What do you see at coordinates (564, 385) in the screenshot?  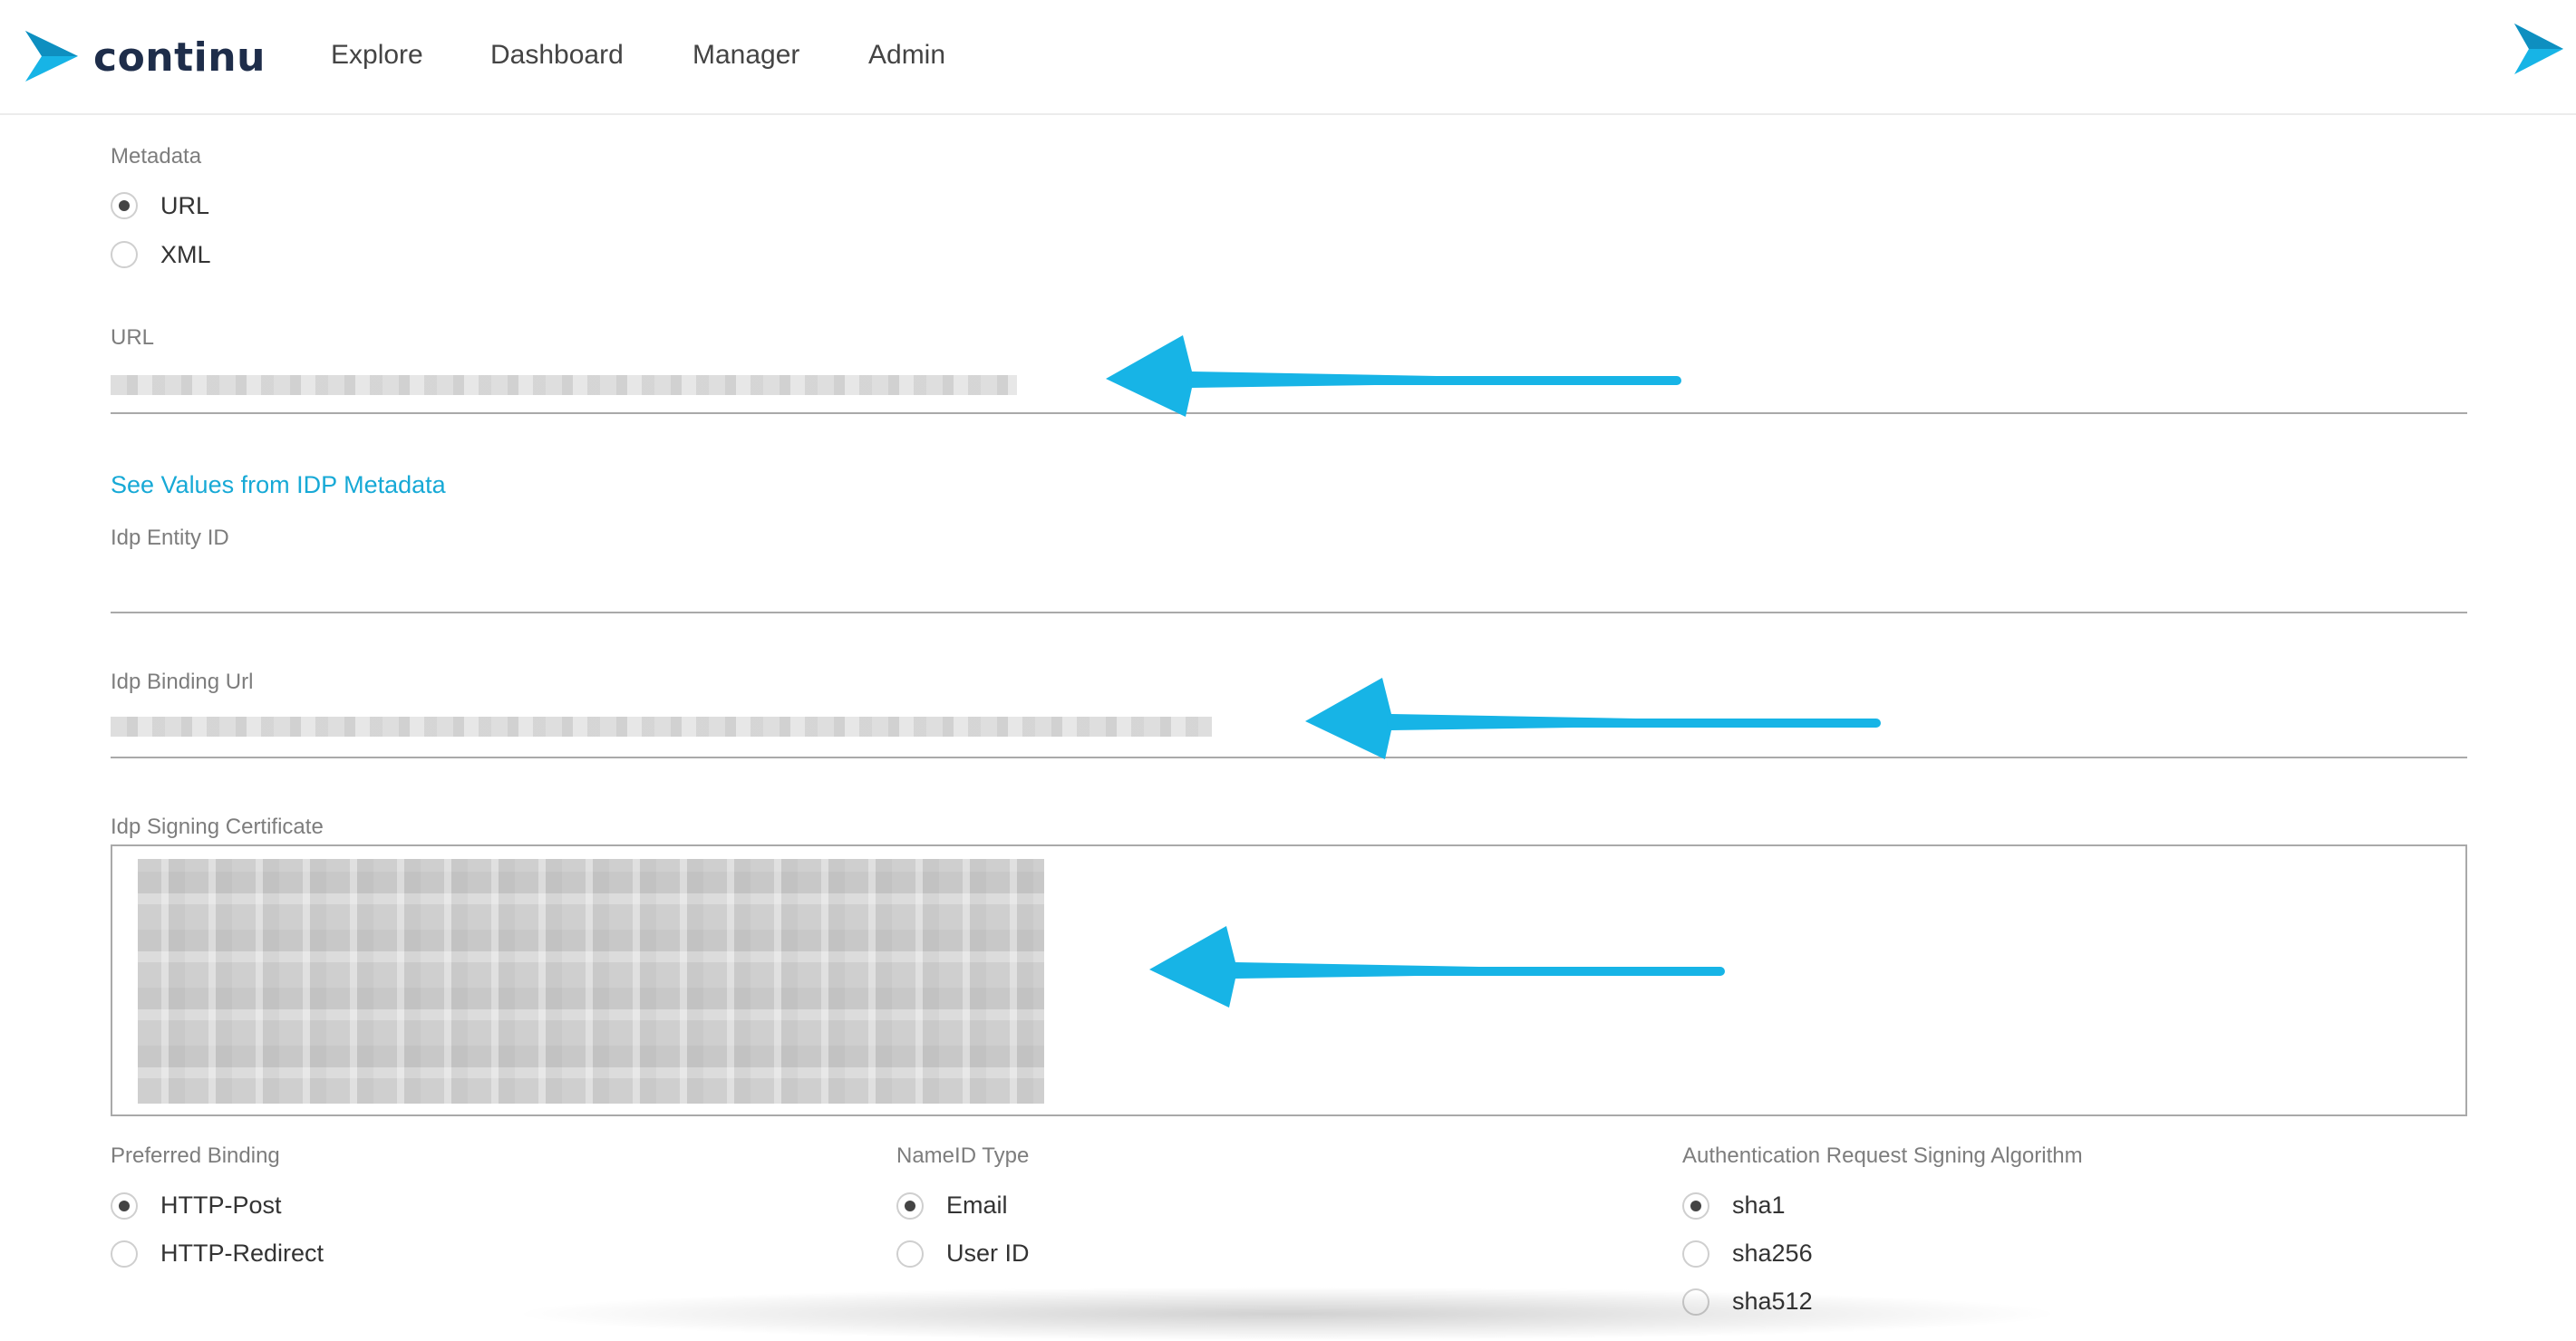 I see `url-input-value-redacted` at bounding box center [564, 385].